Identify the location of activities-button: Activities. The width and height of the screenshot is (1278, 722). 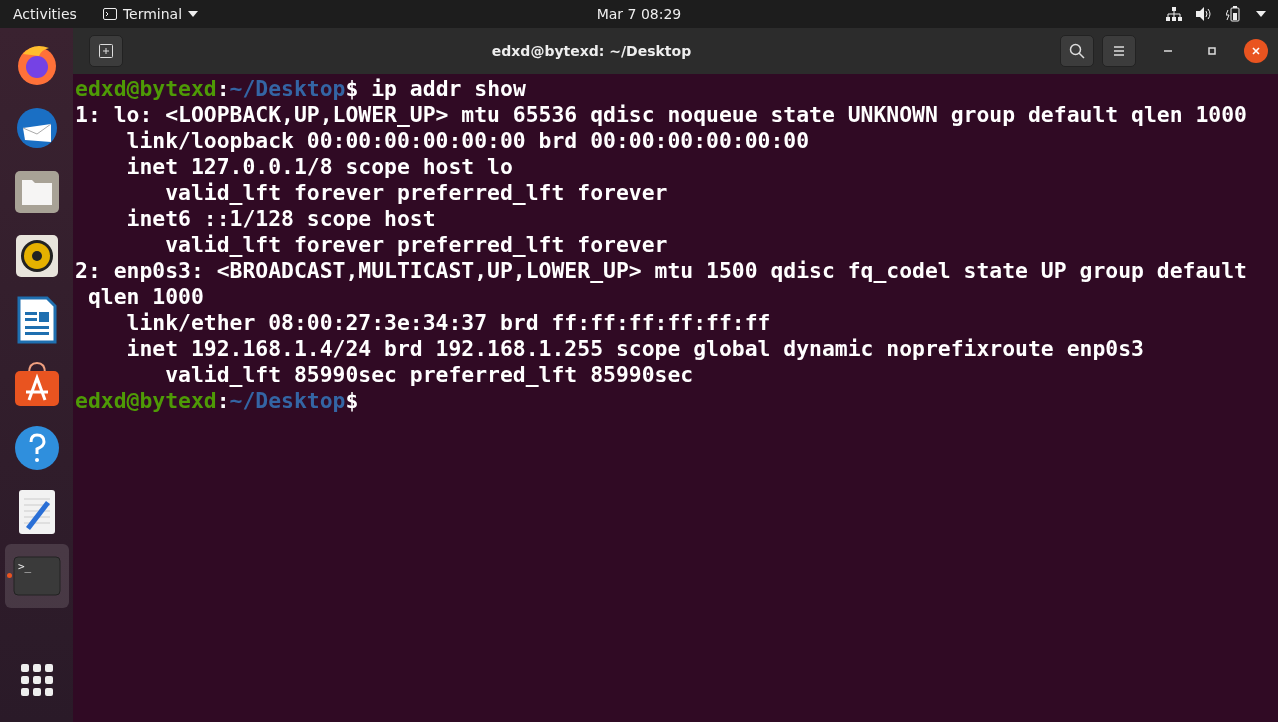
(45, 14).